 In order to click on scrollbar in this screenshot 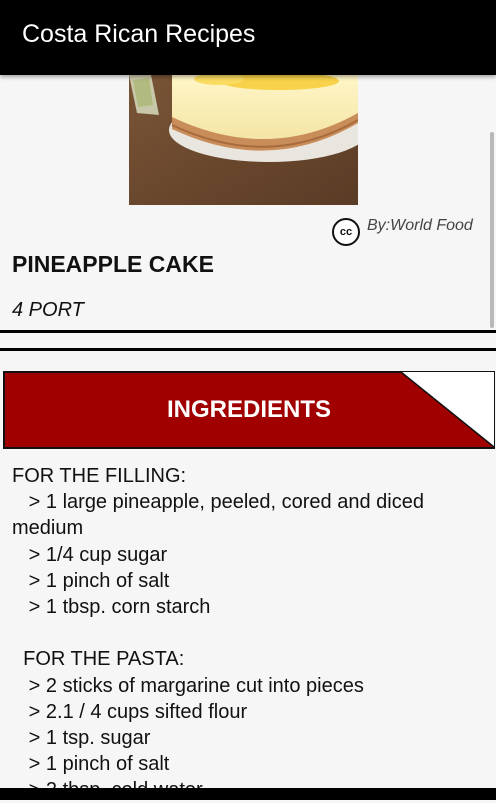, I will do `click(492, 230)`.